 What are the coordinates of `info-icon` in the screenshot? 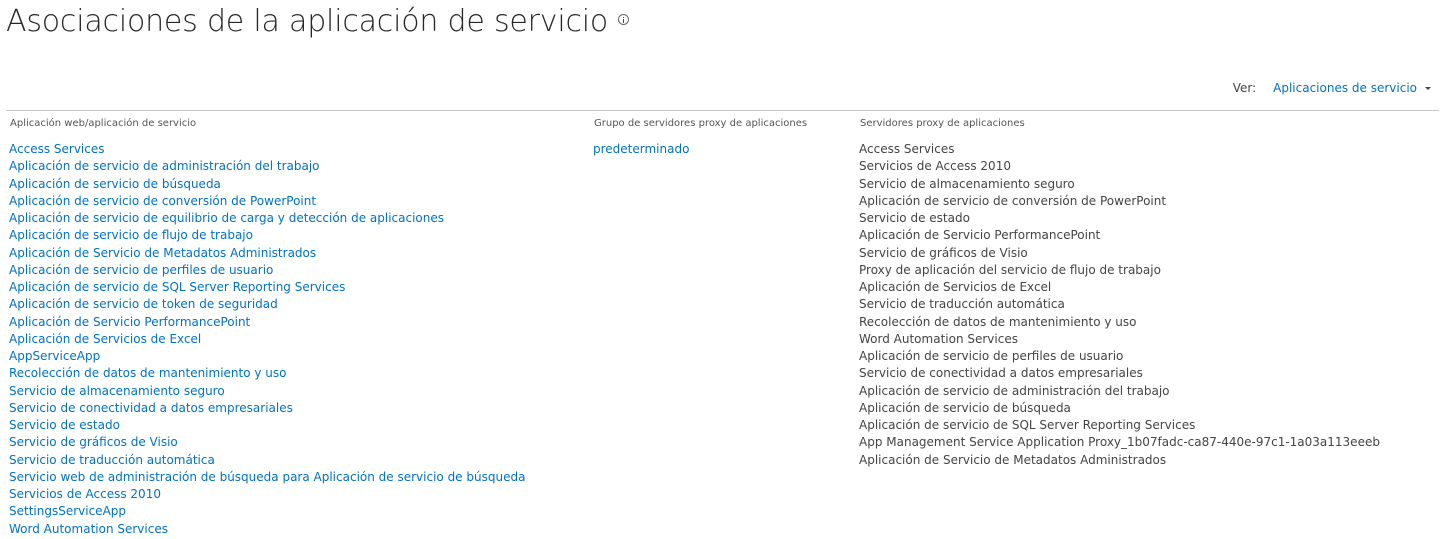 It's located at (624, 19).